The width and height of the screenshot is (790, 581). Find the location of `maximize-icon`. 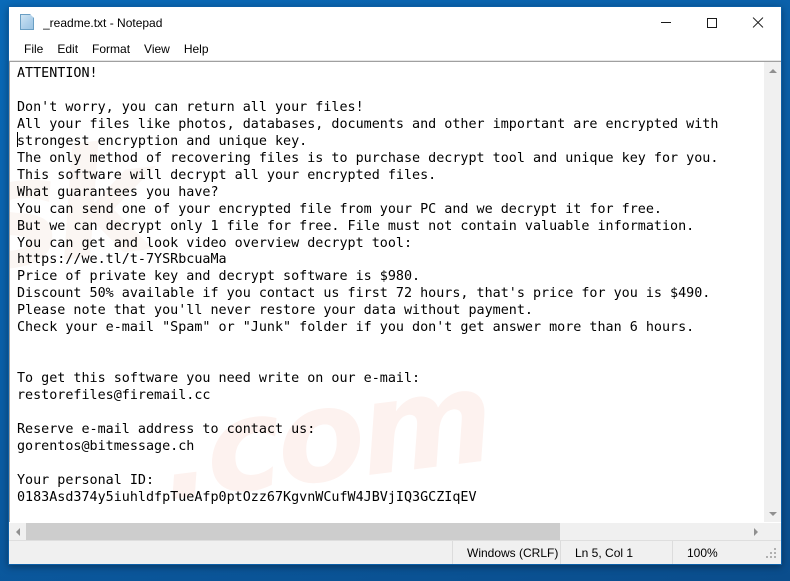

maximize-icon is located at coordinates (712, 22).